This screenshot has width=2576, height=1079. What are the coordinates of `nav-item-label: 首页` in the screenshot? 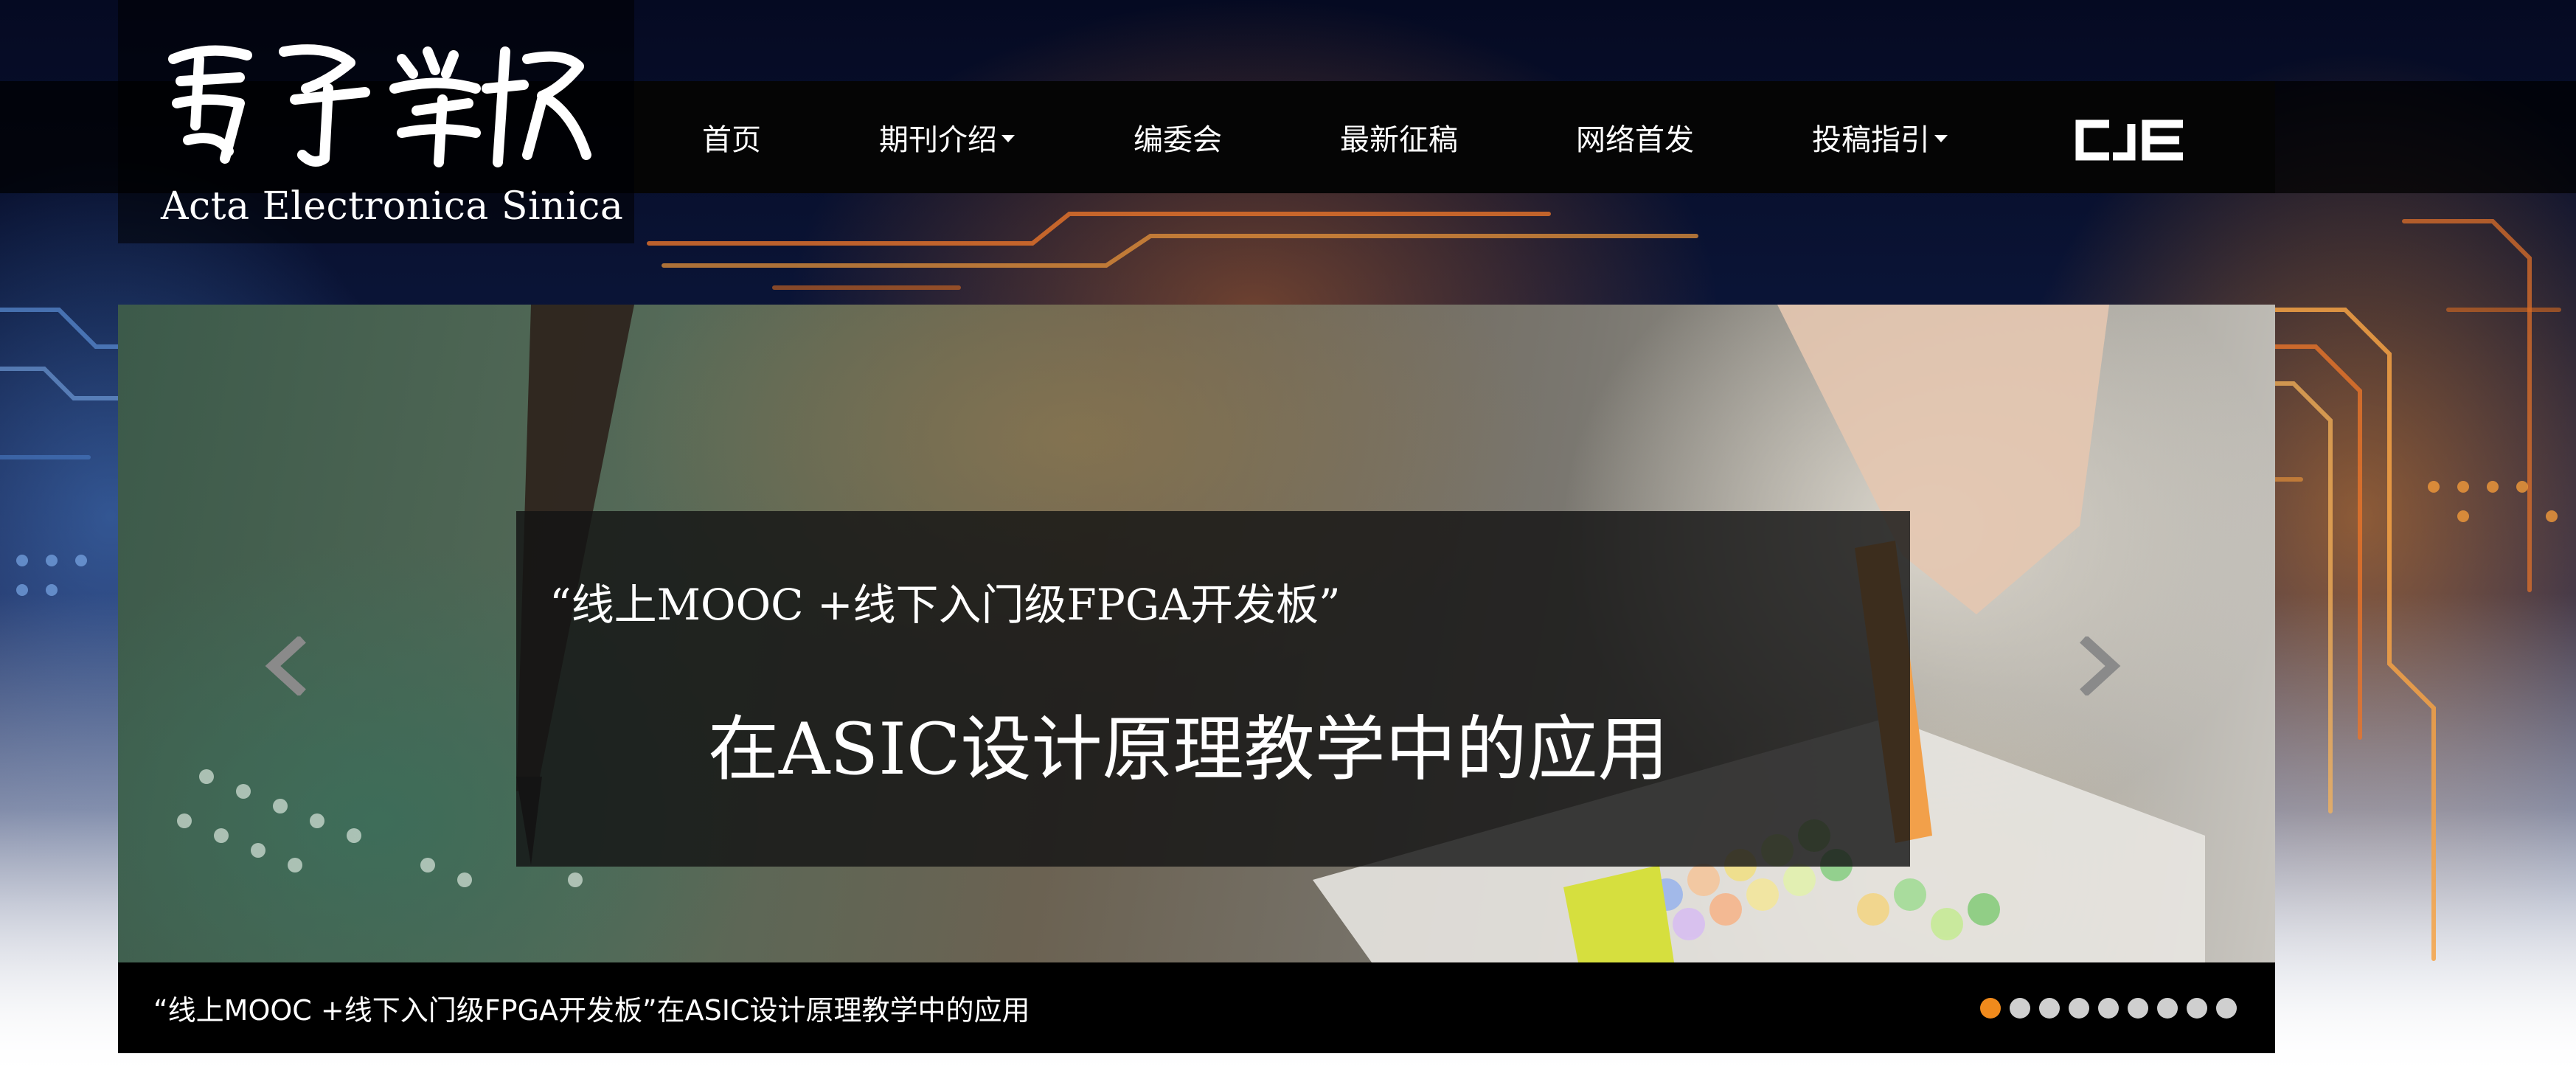 It's located at (731, 140).